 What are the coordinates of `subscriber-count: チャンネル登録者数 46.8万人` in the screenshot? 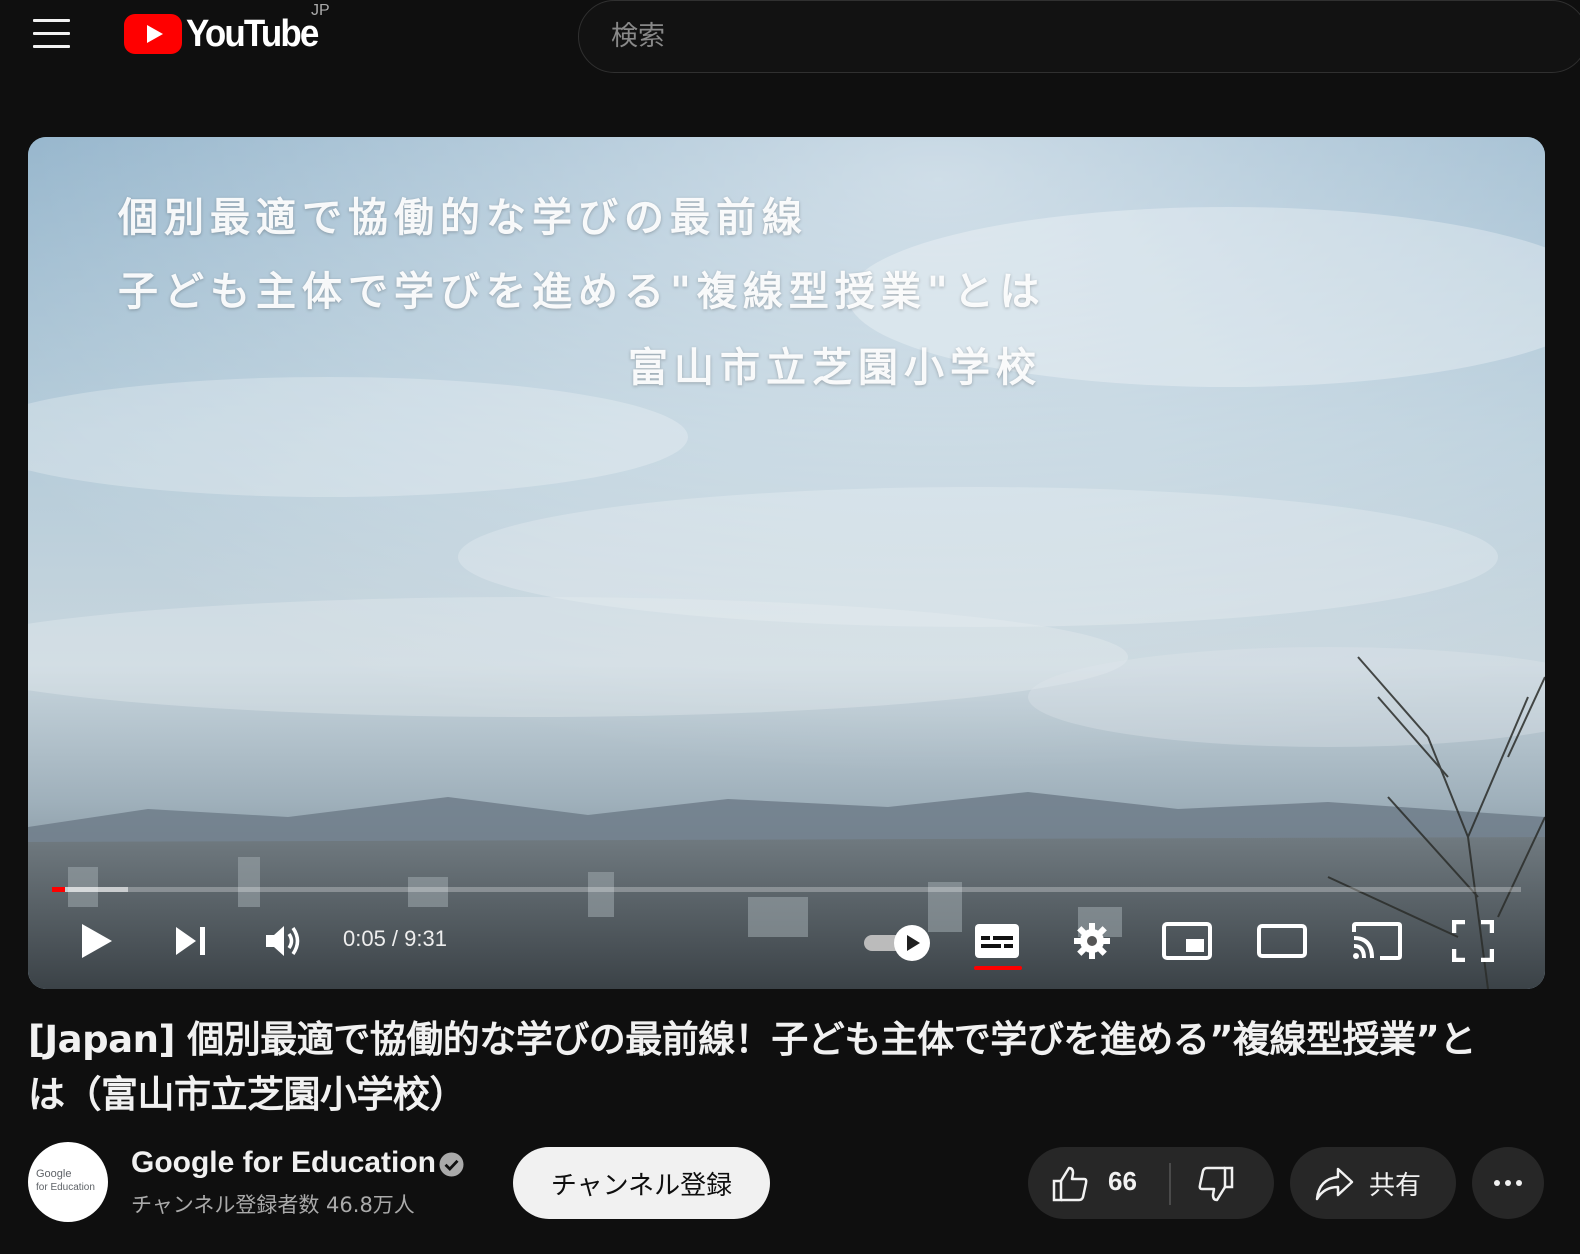 It's located at (273, 1205).